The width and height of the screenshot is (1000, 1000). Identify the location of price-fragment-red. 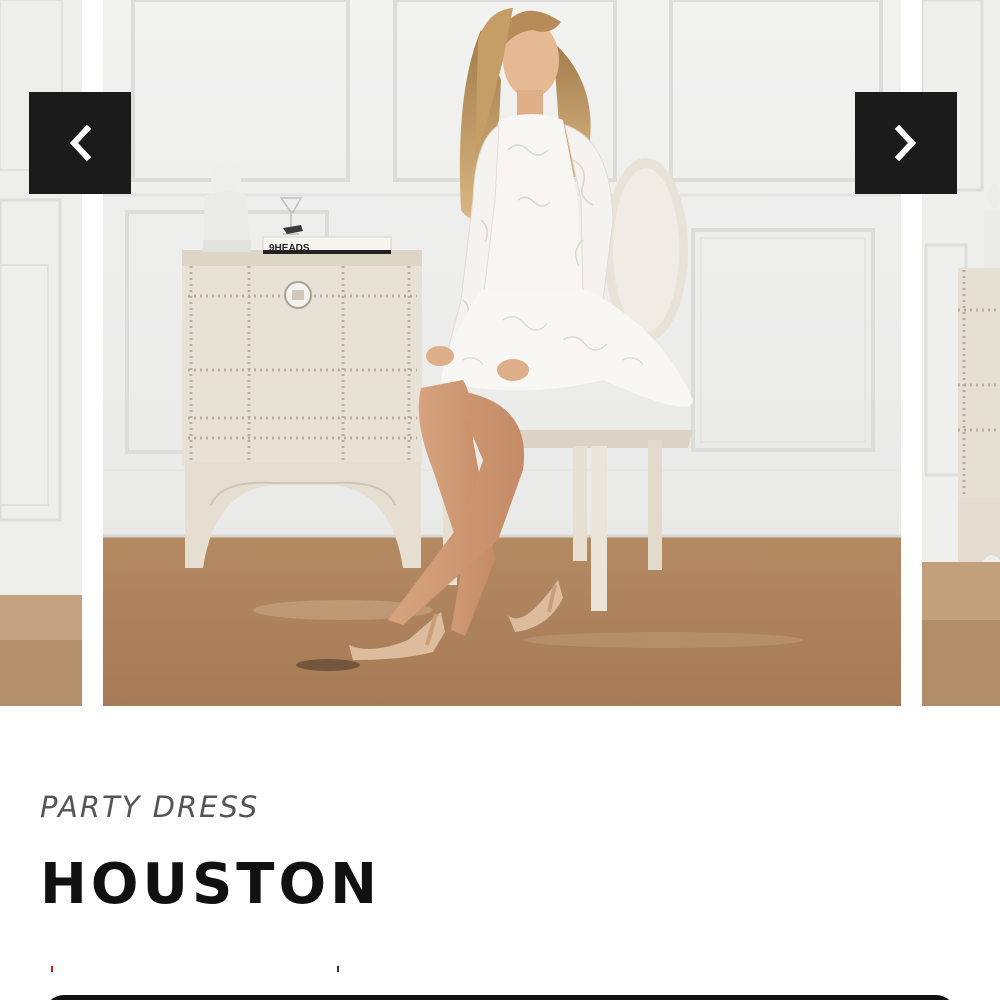
(52, 969).